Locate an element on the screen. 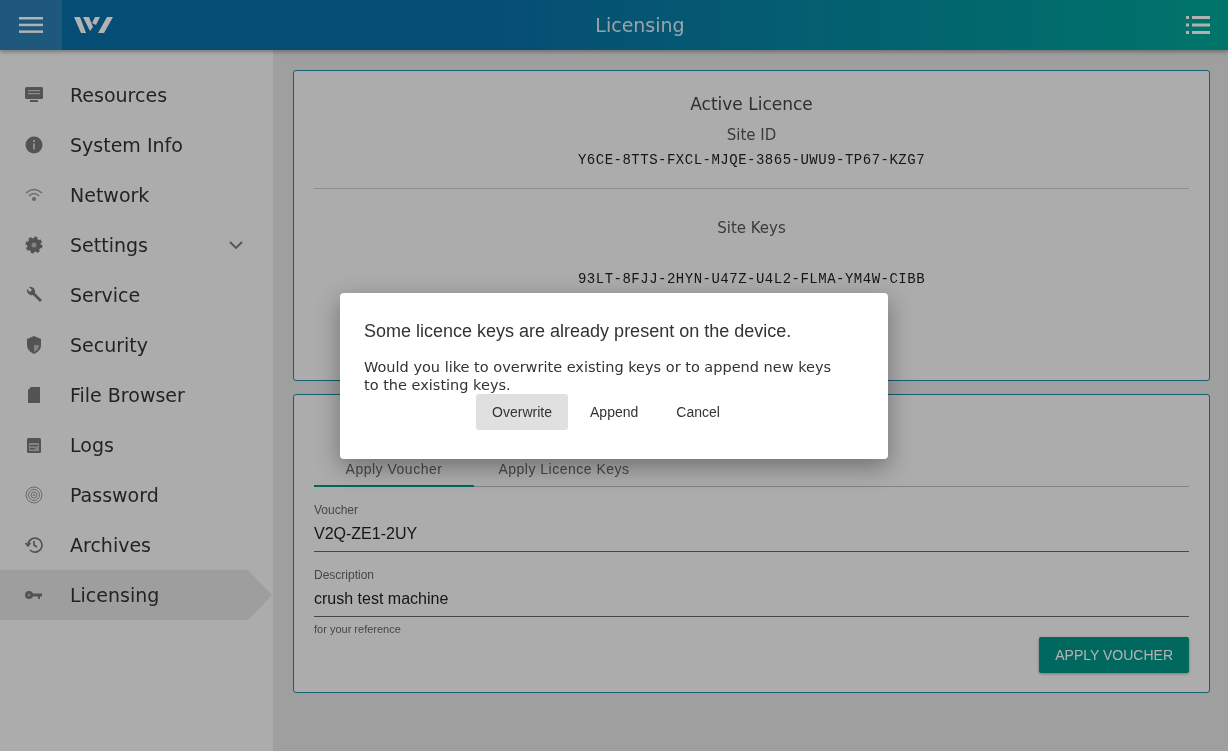  gear-icon is located at coordinates (34, 245).